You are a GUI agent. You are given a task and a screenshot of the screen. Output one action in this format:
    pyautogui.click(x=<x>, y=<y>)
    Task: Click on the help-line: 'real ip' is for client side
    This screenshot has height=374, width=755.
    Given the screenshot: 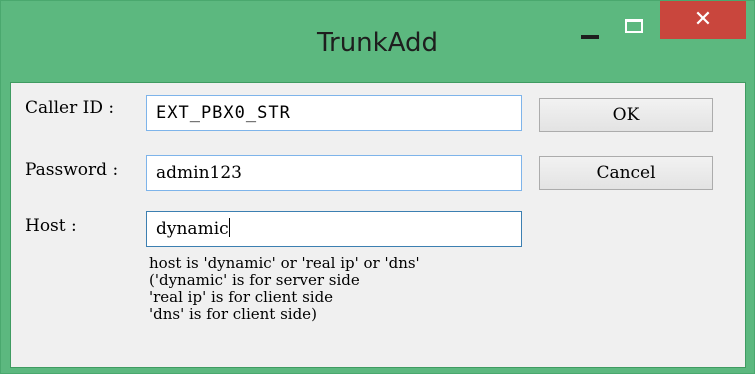 What is the action you would take?
    pyautogui.click(x=241, y=297)
    